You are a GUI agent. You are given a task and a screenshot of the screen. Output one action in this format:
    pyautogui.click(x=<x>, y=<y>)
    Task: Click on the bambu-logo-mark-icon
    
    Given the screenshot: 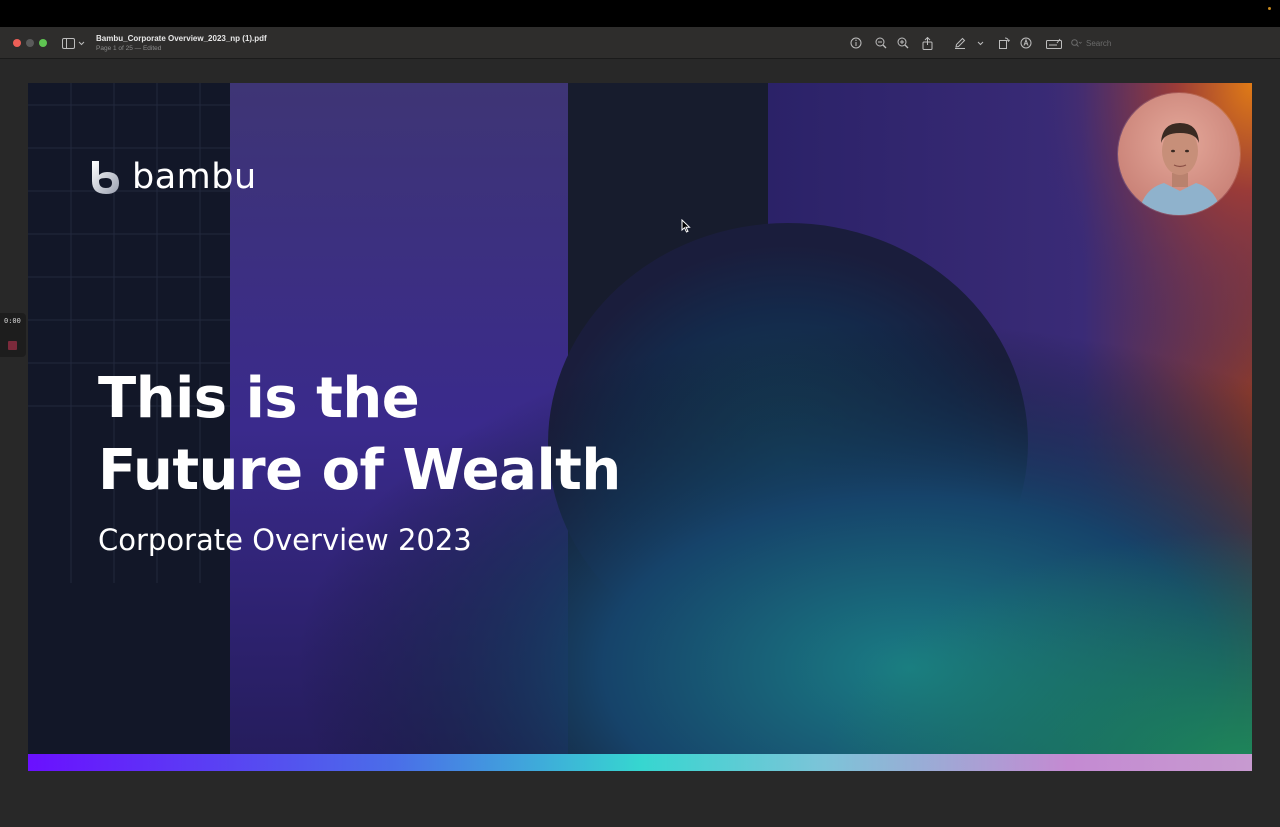 What is the action you would take?
    pyautogui.click(x=105, y=177)
    